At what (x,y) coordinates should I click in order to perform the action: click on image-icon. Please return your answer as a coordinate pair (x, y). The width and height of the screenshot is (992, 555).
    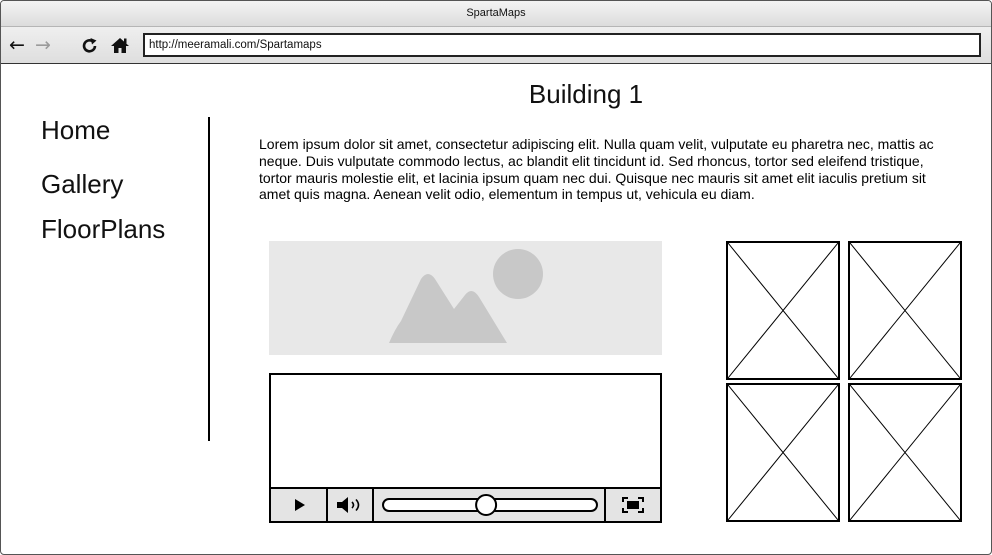
    Looking at the image, I should click on (466, 296).